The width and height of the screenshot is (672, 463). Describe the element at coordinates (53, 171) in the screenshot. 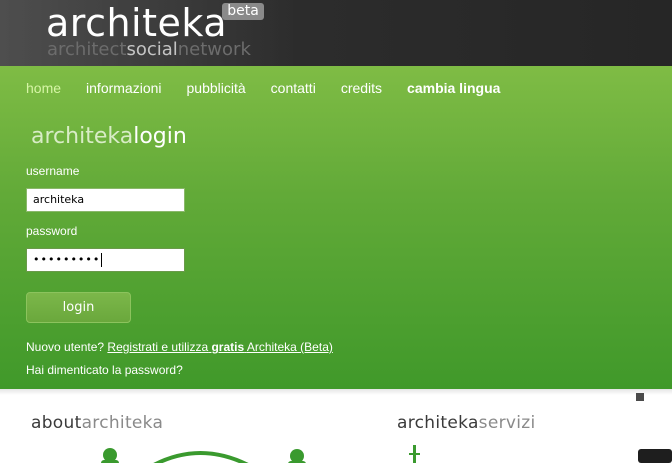

I see `username-label: username` at that location.